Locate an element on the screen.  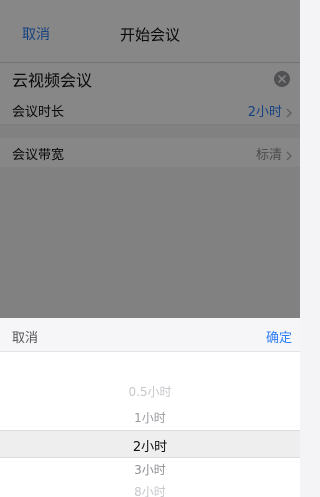
picker-cancel-button: 取消 is located at coordinates (25, 336).